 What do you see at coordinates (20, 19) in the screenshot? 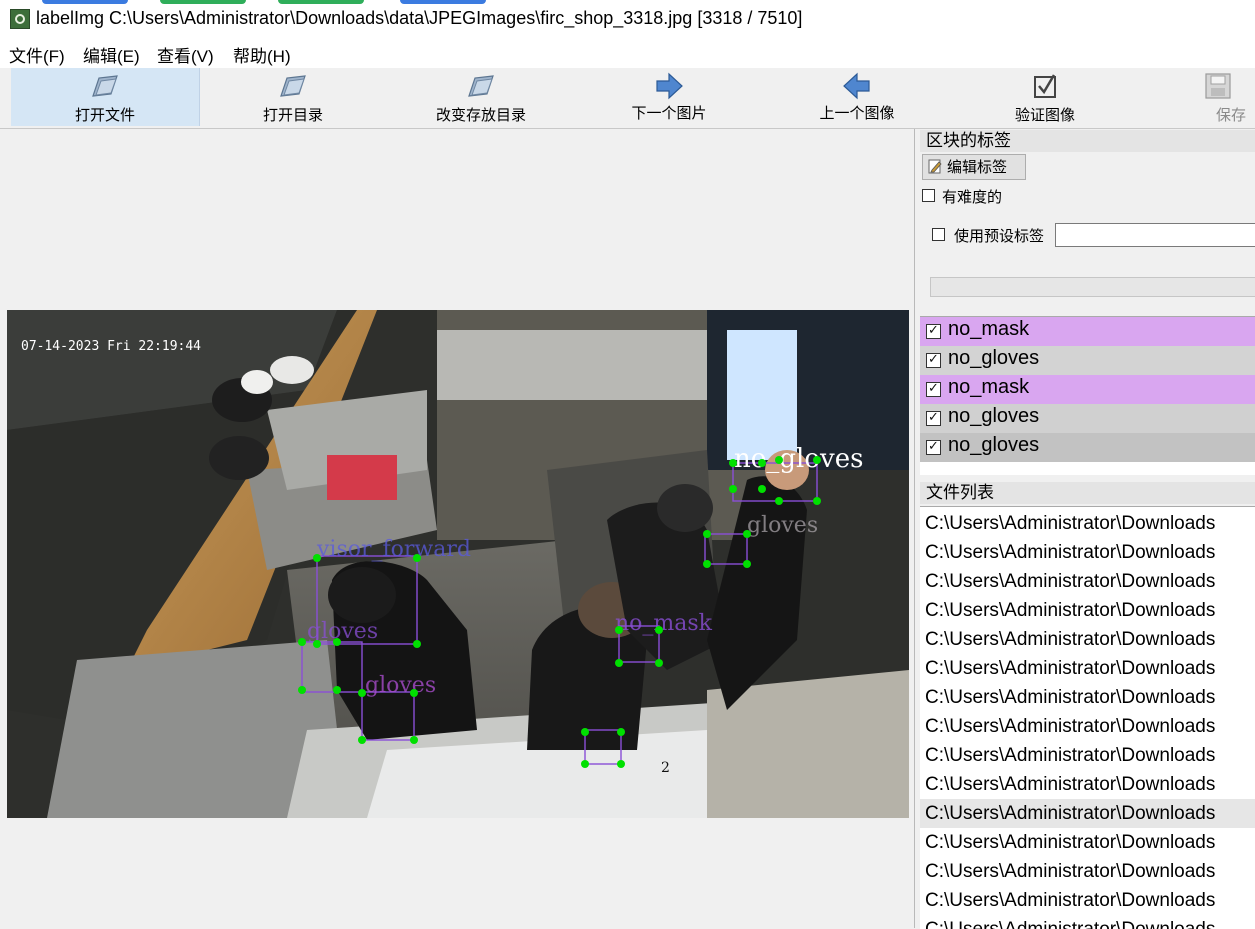
I see `app-icon` at bounding box center [20, 19].